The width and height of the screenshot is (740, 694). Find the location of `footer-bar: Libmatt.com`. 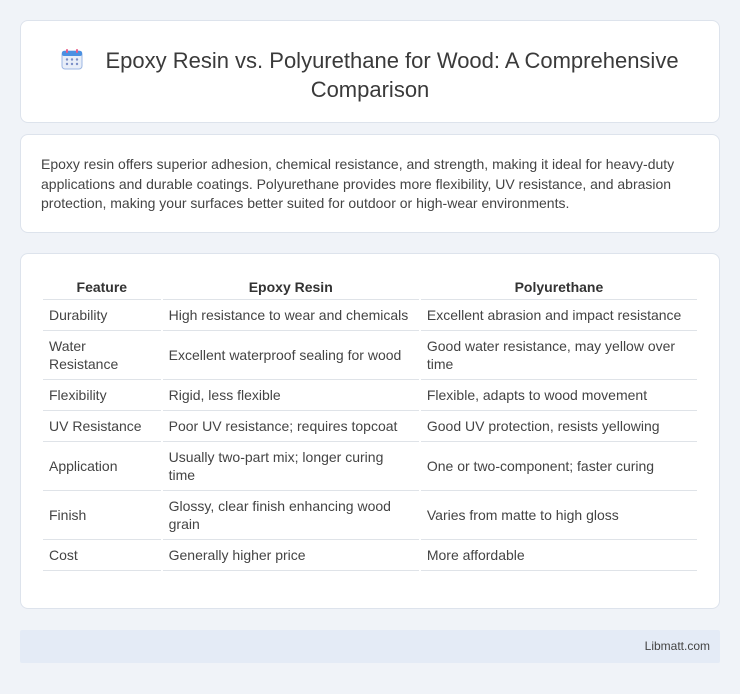

footer-bar: Libmatt.com is located at coordinates (370, 646).